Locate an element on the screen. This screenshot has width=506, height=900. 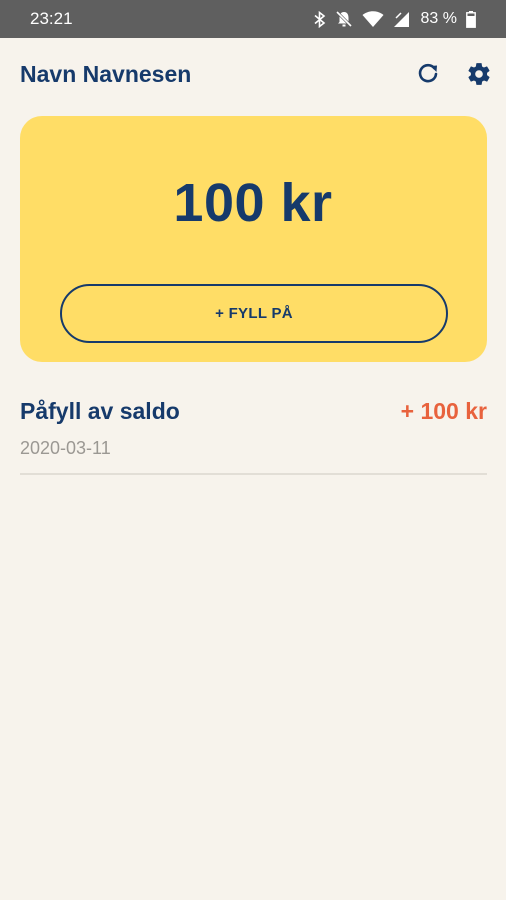
header-actions is located at coordinates (454, 74).